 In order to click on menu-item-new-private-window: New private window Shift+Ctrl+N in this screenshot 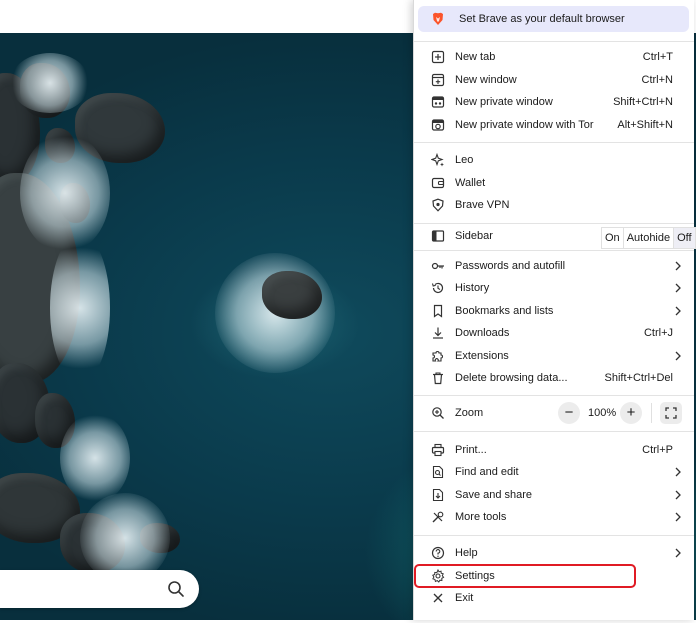, I will do `click(554, 102)`.